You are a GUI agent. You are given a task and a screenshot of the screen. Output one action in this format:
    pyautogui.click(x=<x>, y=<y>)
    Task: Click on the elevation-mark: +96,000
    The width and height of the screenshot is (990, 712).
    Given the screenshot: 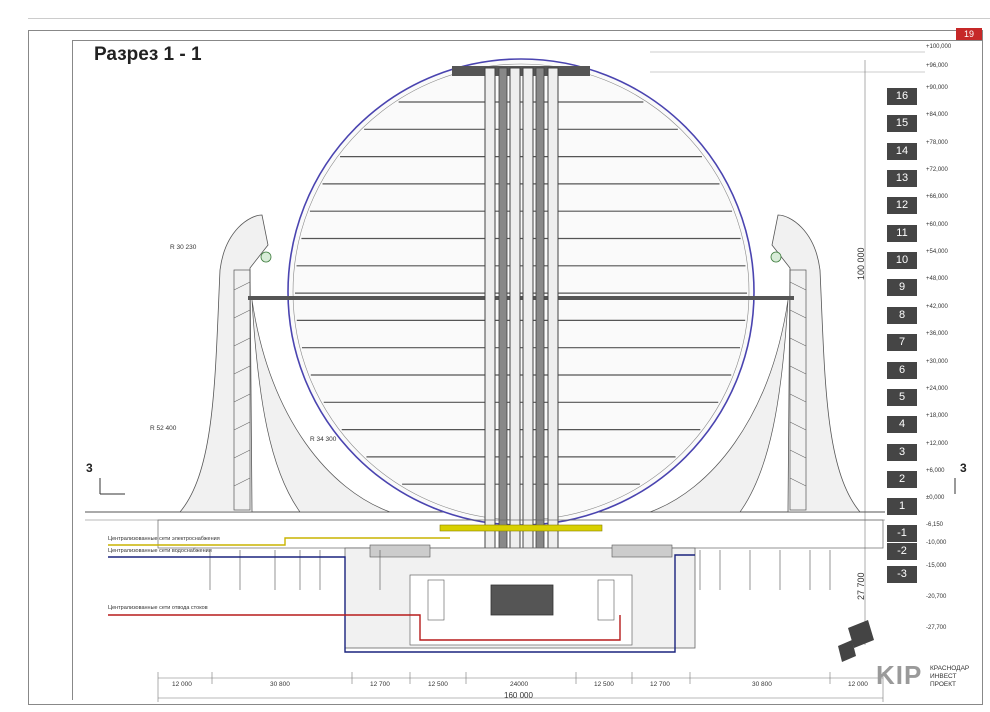 What is the action you would take?
    pyautogui.click(x=937, y=66)
    